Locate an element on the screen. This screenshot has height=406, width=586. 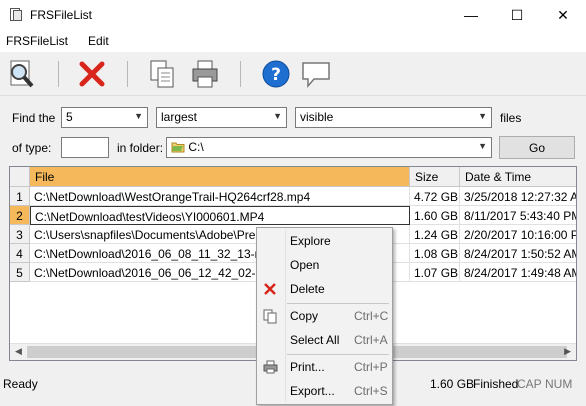
status-num: NUM is located at coordinates (559, 384).